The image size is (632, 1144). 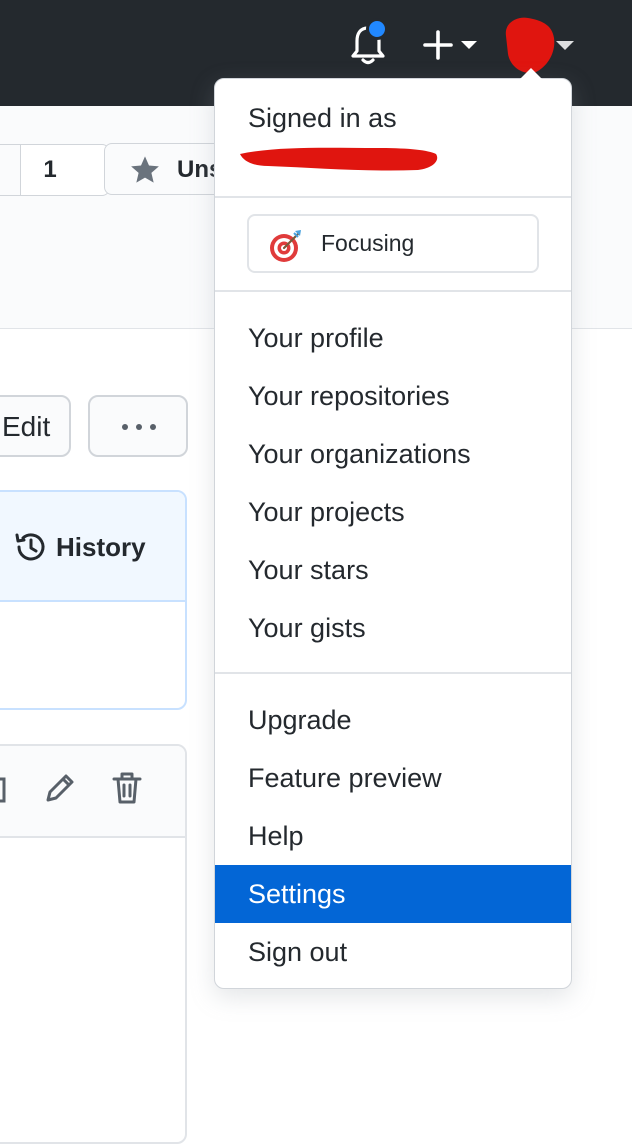 I want to click on menu-item-sign-out: Sign out, so click(x=393, y=952).